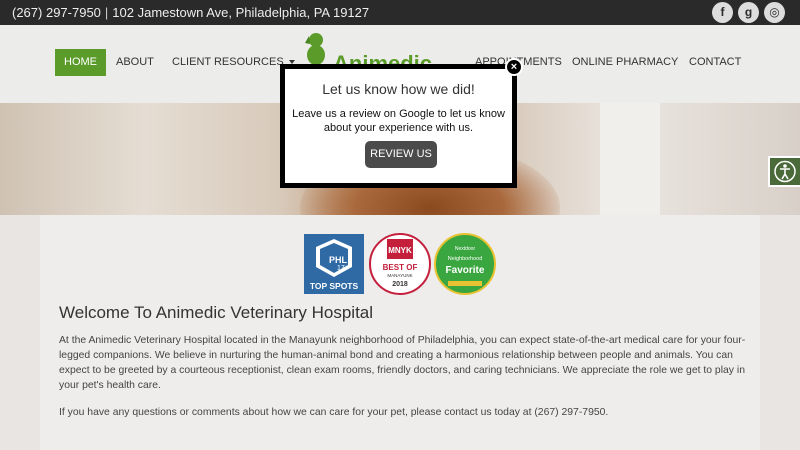 The height and width of the screenshot is (450, 800). Describe the element at coordinates (465, 270) in the screenshot. I see `nextdoor-badge-favorite: Favorite` at that location.